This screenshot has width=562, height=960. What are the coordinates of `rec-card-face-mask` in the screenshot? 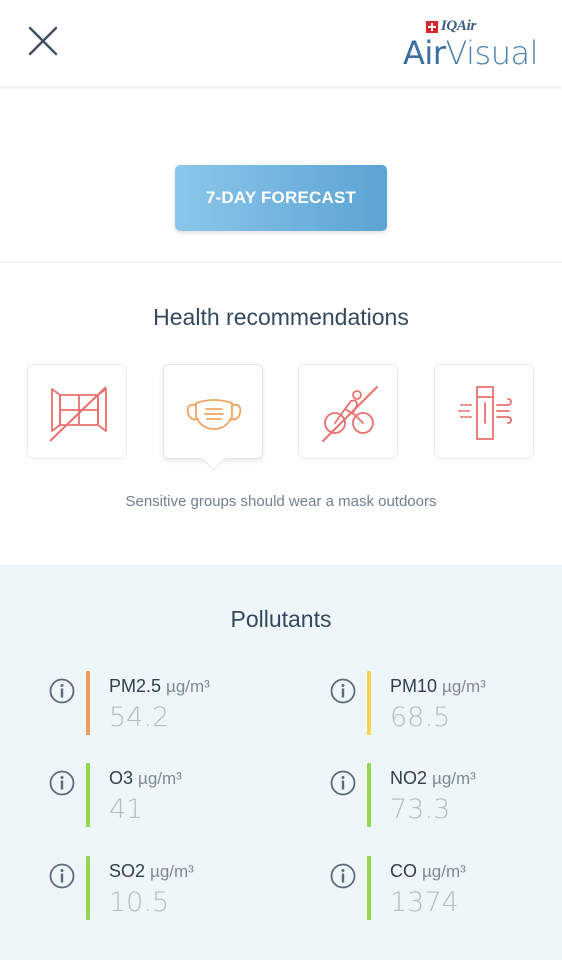 It's located at (213, 411).